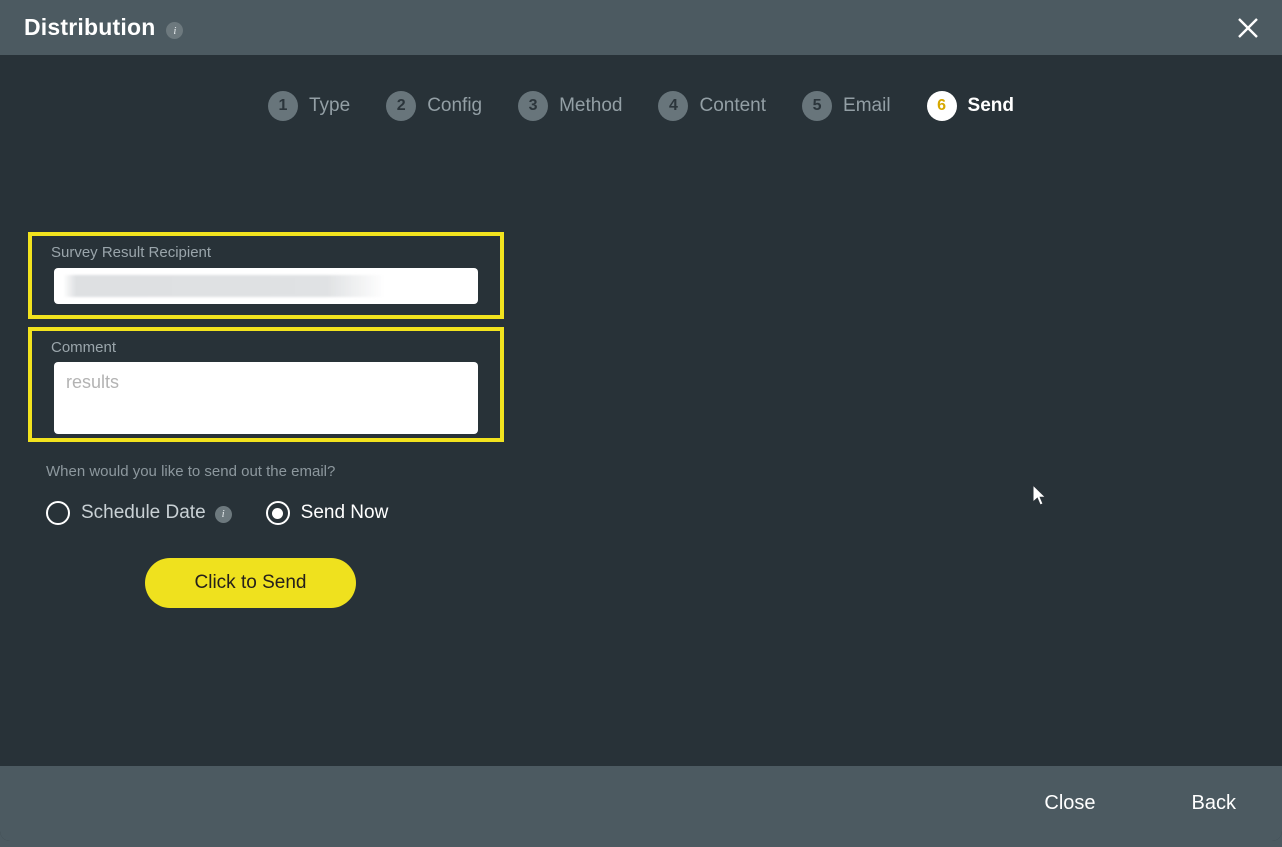 The width and height of the screenshot is (1282, 847). Describe the element at coordinates (817, 106) in the screenshot. I see `step-number: 5` at that location.